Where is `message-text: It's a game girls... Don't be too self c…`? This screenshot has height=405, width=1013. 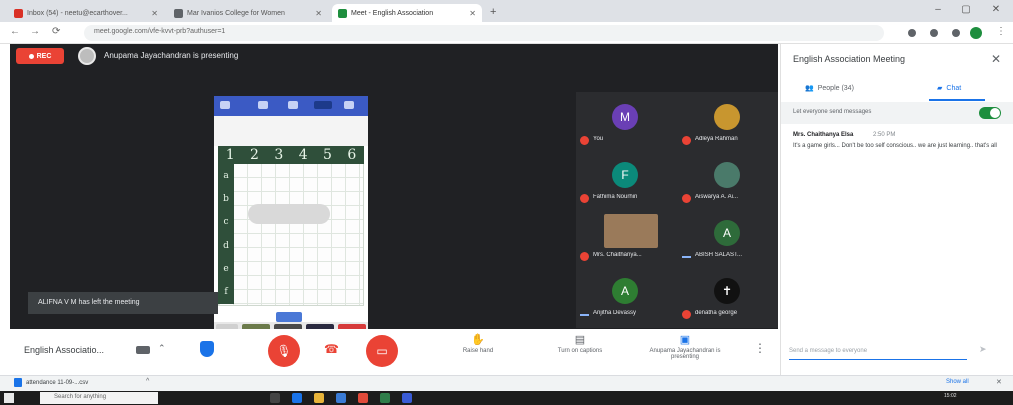
message-text: It's a game girls... Don't be too self c… is located at coordinates (895, 146).